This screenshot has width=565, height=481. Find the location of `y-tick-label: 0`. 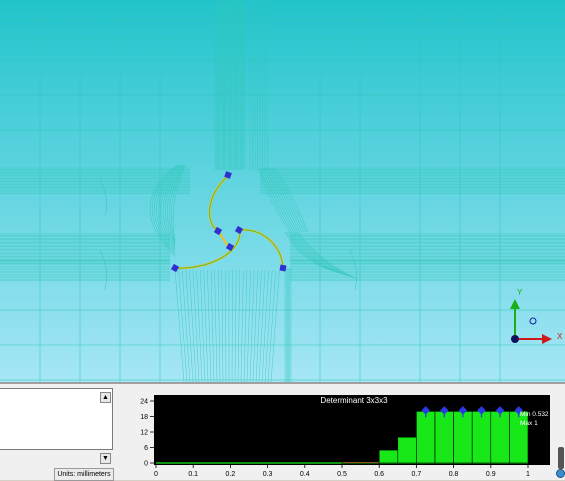

y-tick-label: 0 is located at coordinates (146, 464).